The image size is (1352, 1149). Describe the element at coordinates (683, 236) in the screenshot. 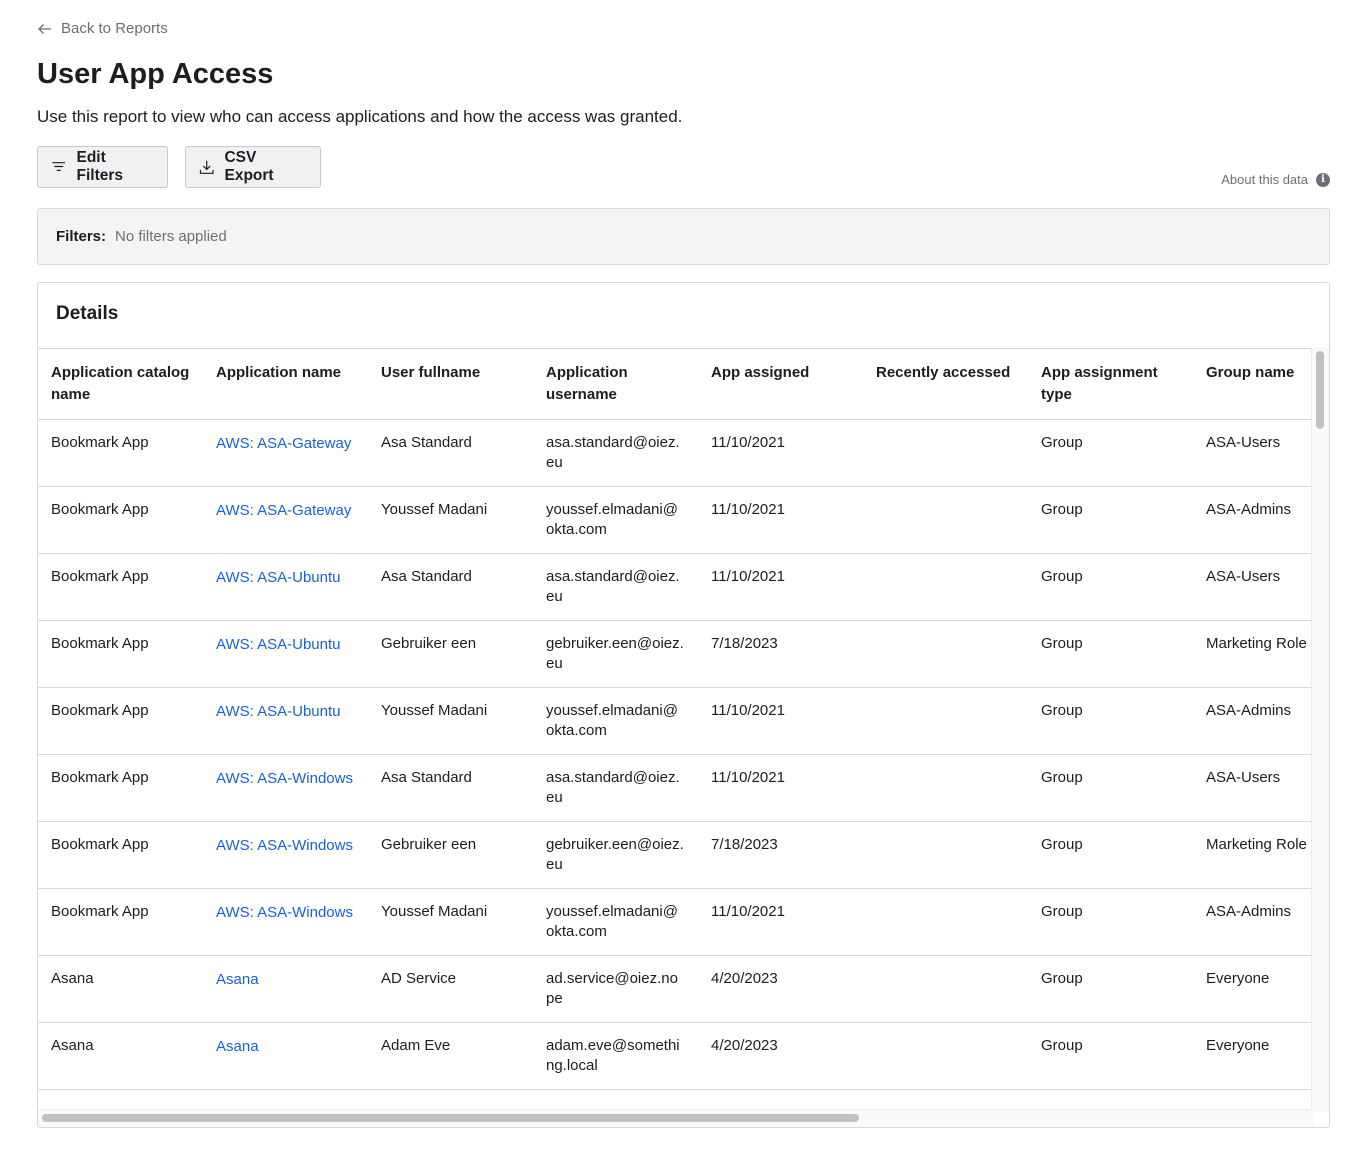

I see `filters-bar: Filters: No filters applied` at that location.